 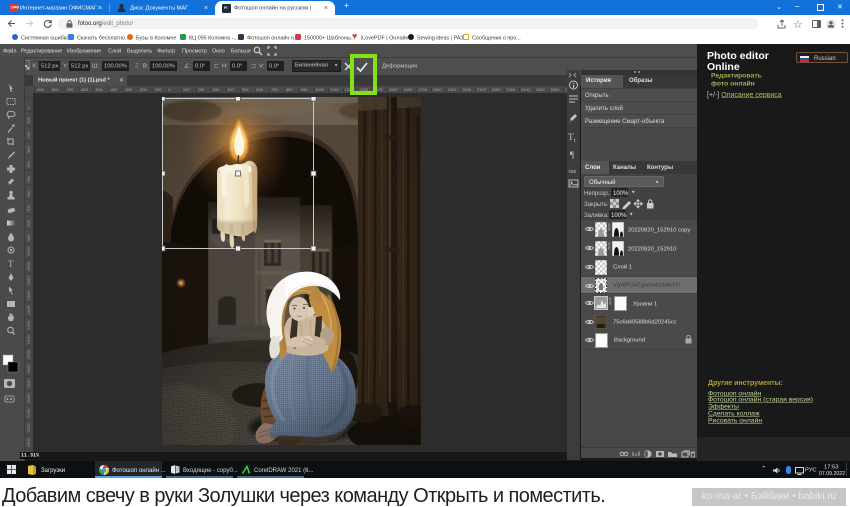 What do you see at coordinates (84, 89) in the screenshot?
I see `svg-text: -600` at bounding box center [84, 89].